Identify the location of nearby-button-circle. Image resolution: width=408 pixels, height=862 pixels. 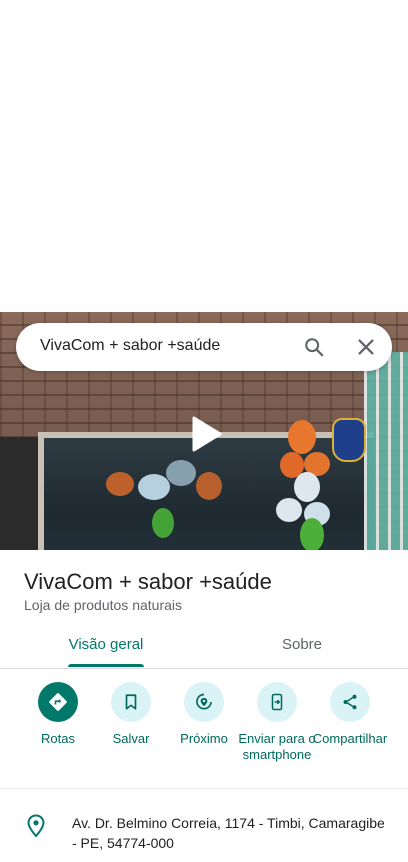
(204, 702).